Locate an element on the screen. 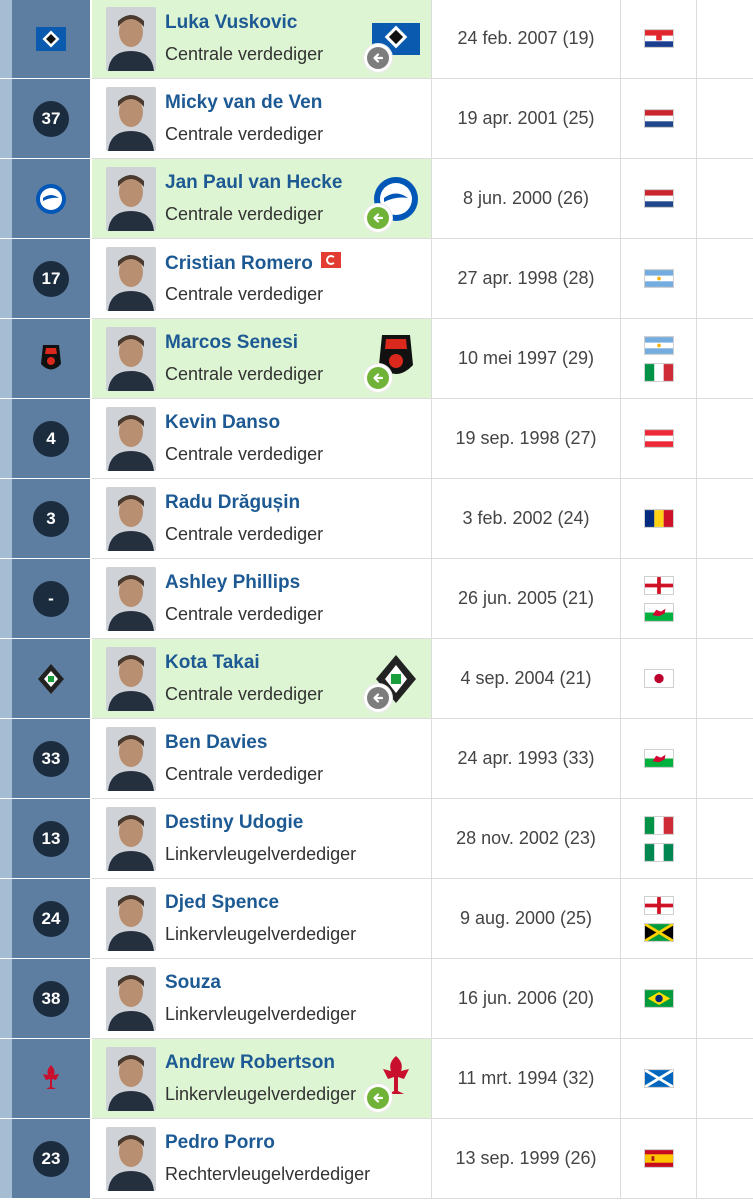 Image resolution: width=753 pixels, height=1200 pixels. player-name: Cristian Romero is located at coordinates (239, 263).